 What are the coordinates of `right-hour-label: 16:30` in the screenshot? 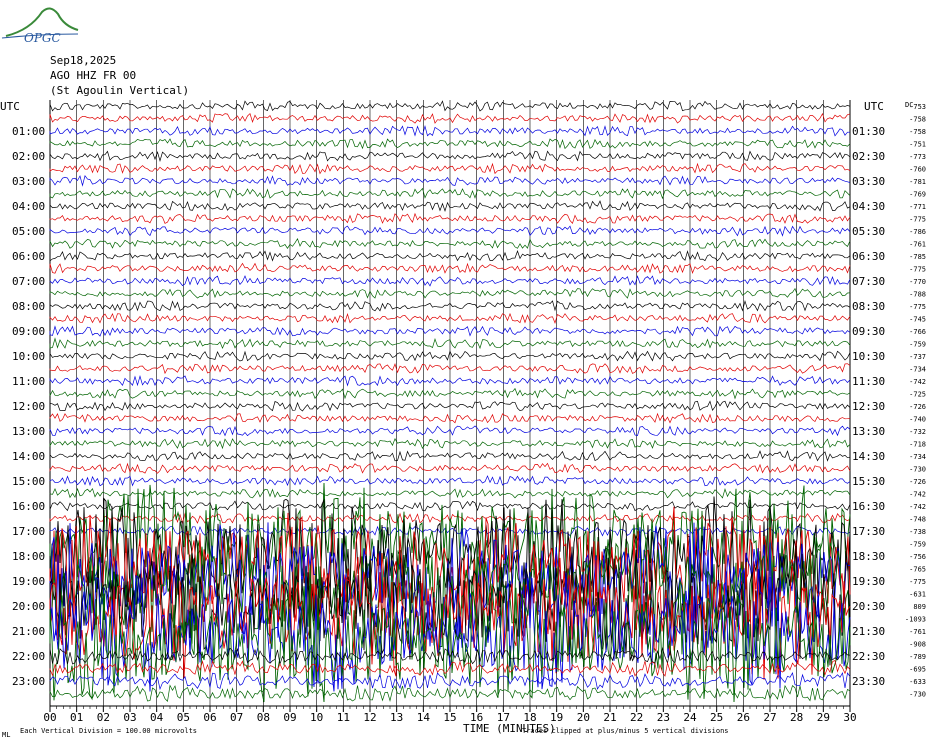 It's located at (868, 506).